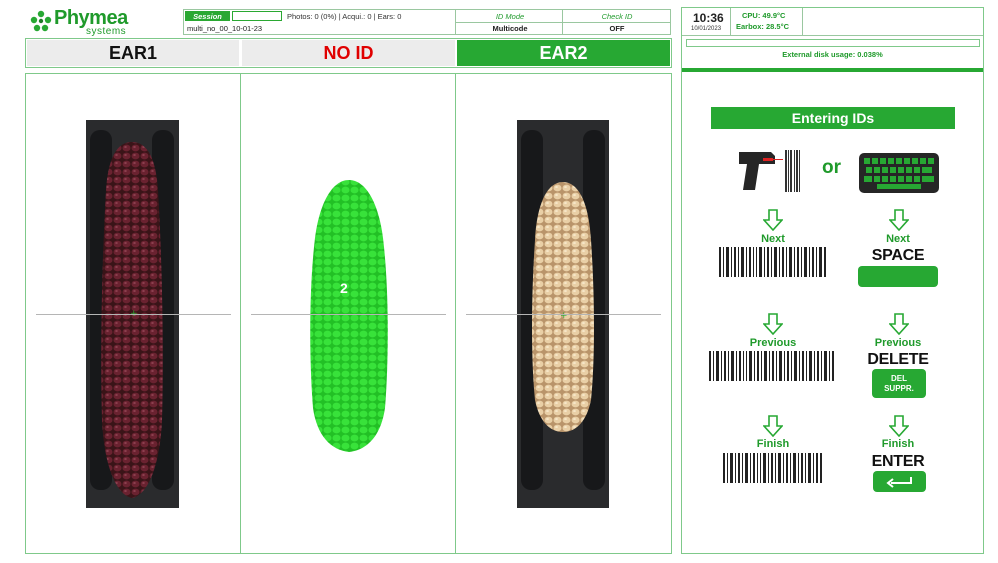  Describe the element at coordinates (133, 53) in the screenshot. I see `tab-ear1: EAR1` at that location.